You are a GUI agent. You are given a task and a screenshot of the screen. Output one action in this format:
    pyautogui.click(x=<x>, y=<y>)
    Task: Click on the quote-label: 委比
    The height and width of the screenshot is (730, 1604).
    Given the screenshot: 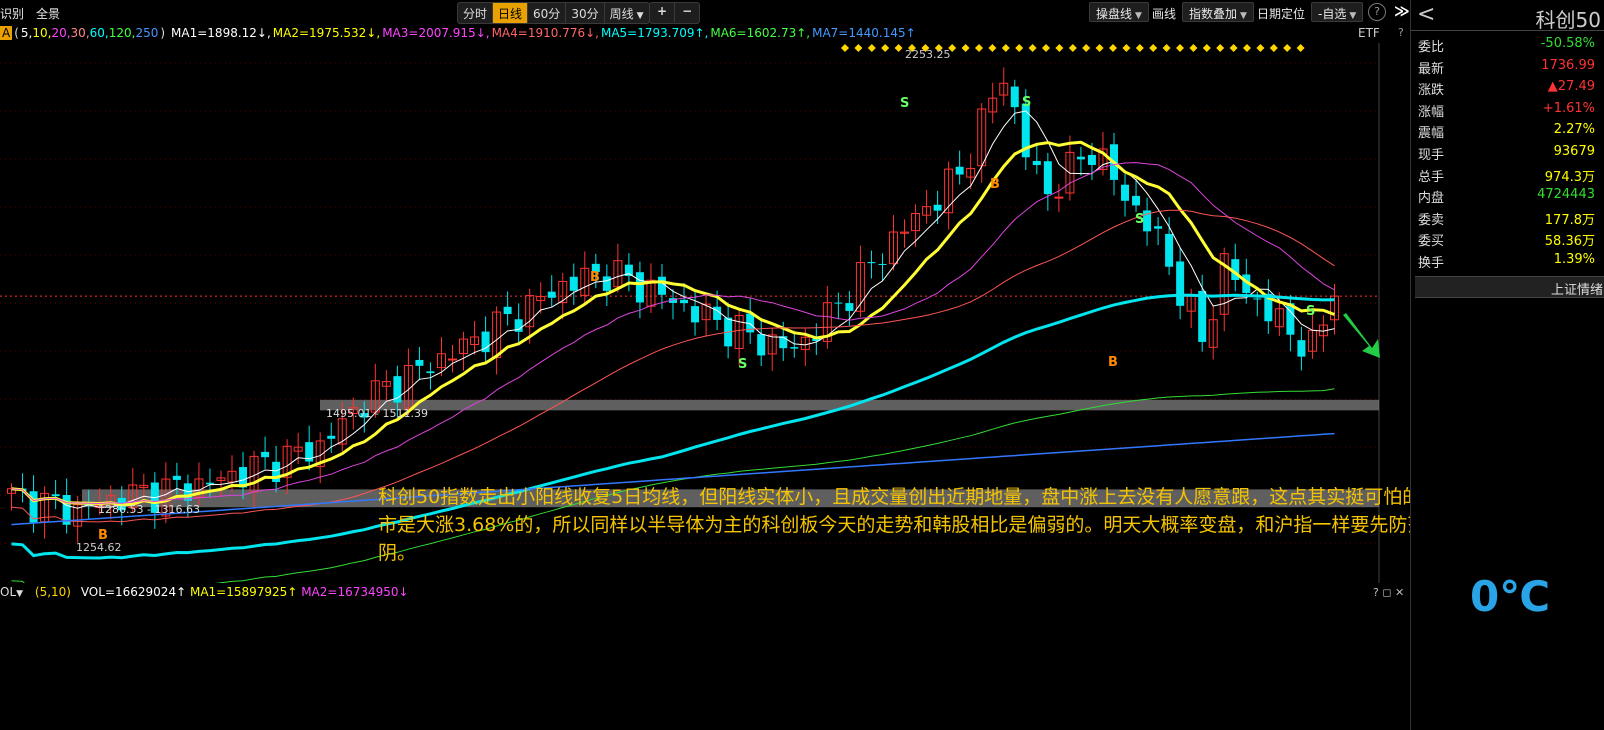 What is the action you would take?
    pyautogui.click(x=1431, y=47)
    